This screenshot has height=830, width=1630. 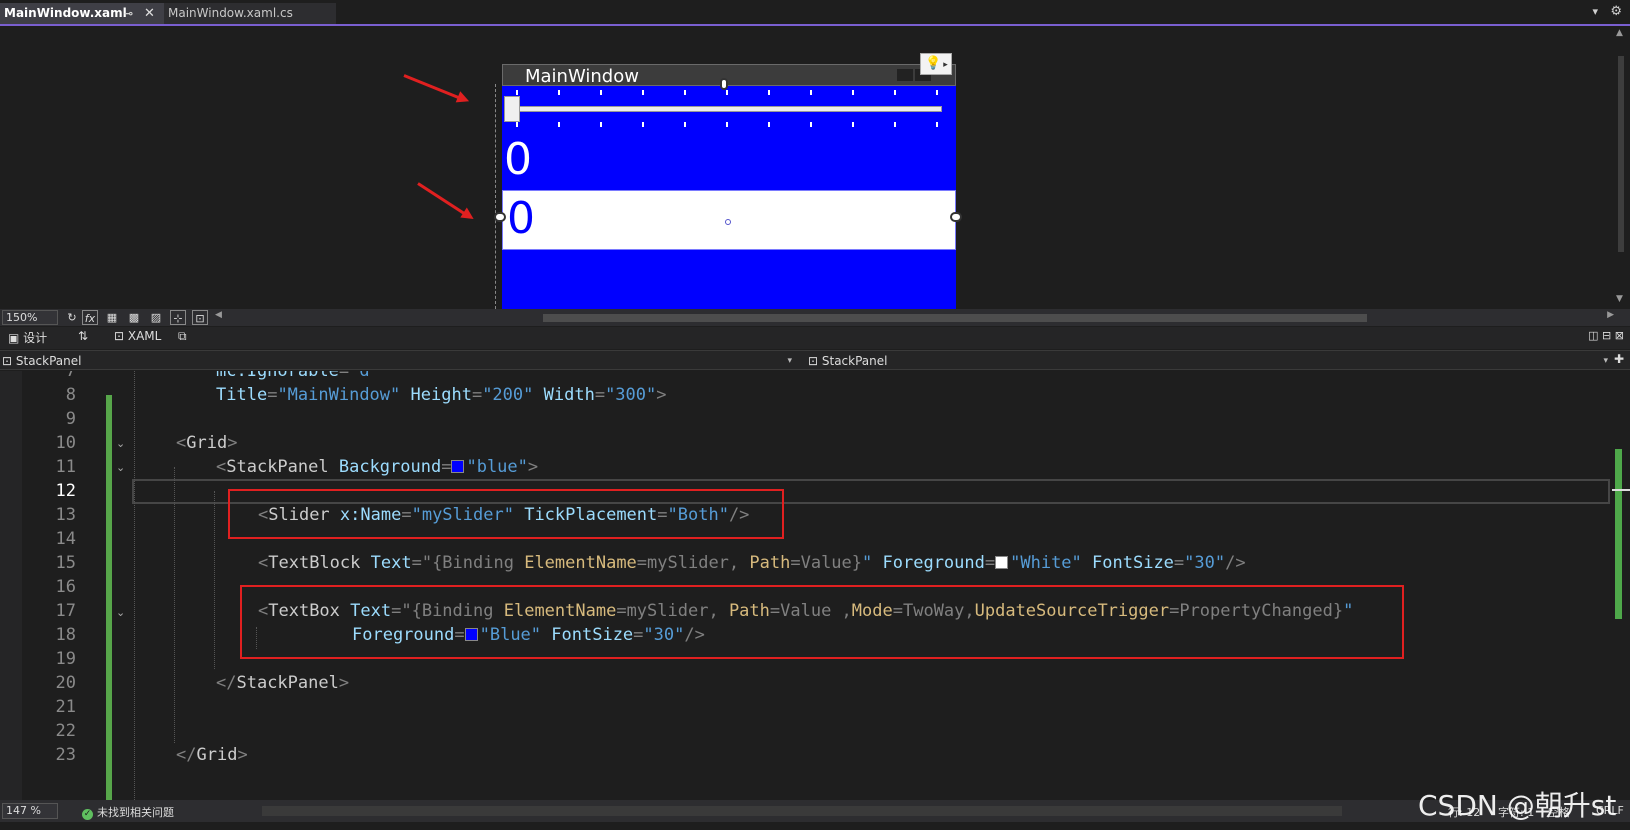 I want to click on textbox-value: 0, so click(x=521, y=218).